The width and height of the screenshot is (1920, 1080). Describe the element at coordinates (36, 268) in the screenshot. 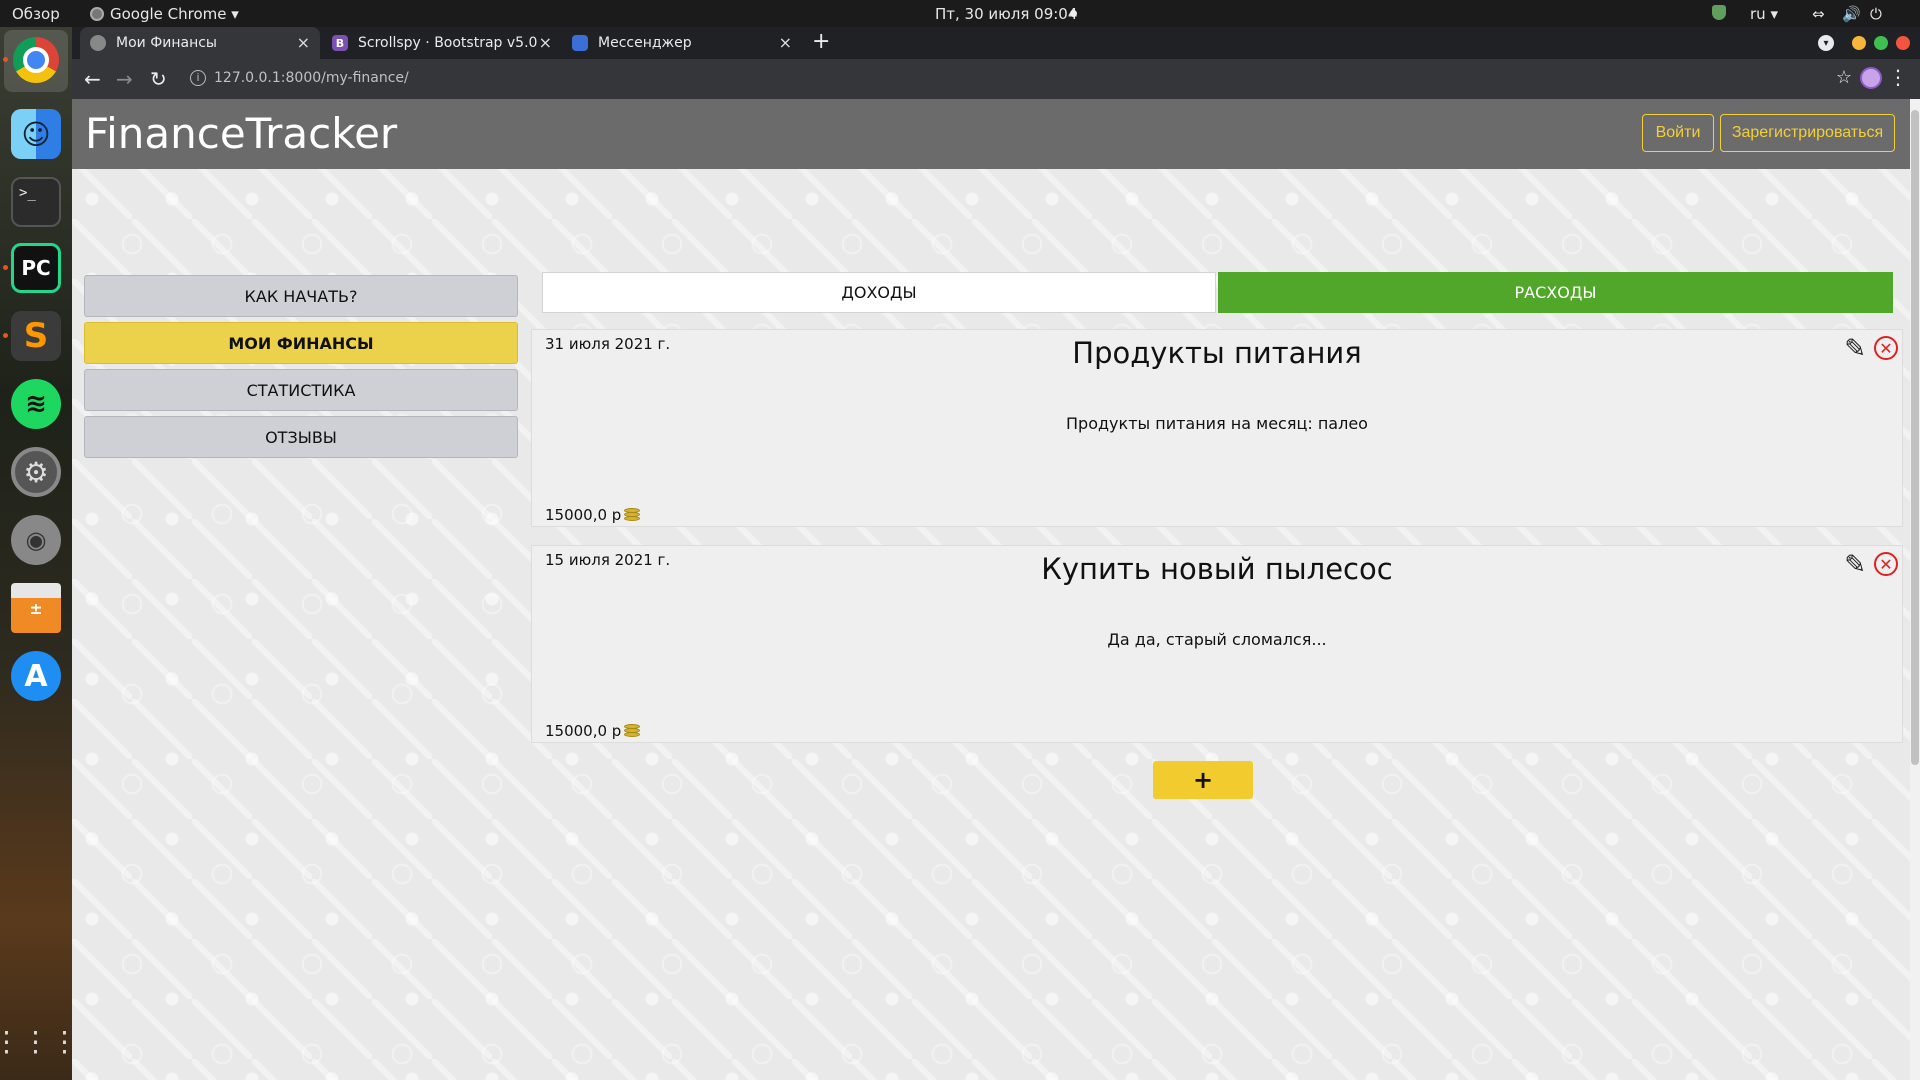

I see `pycharm-icon: PC` at that location.